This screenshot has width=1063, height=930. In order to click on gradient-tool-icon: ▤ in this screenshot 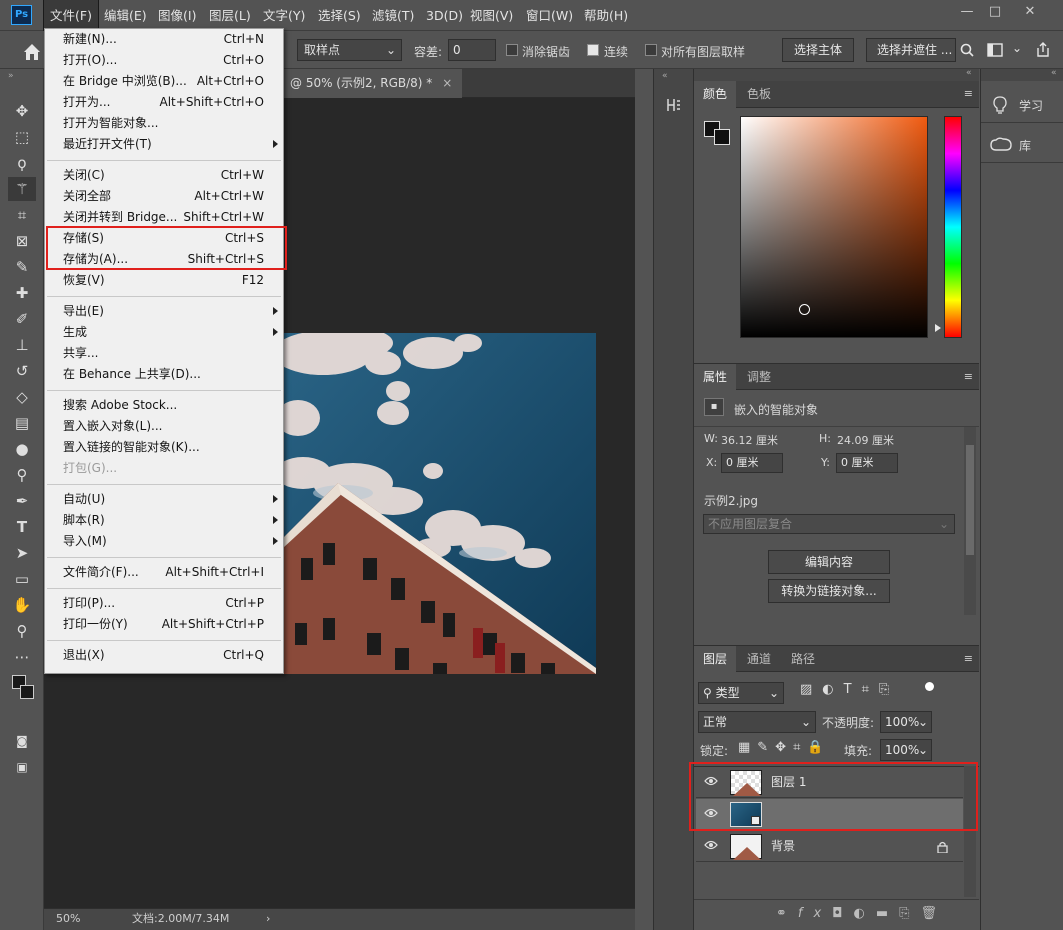, I will do `click(22, 423)`.